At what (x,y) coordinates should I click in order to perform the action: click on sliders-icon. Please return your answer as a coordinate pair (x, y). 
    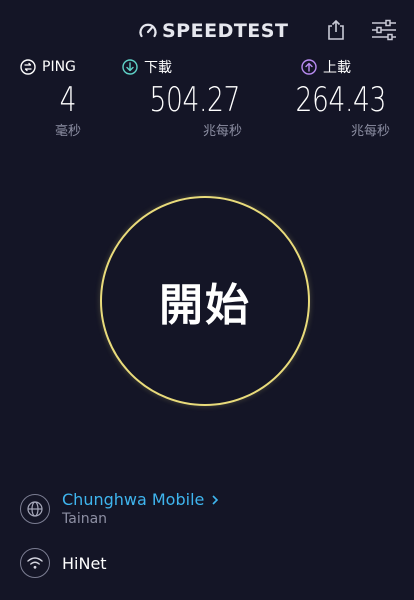
    Looking at the image, I should click on (384, 30).